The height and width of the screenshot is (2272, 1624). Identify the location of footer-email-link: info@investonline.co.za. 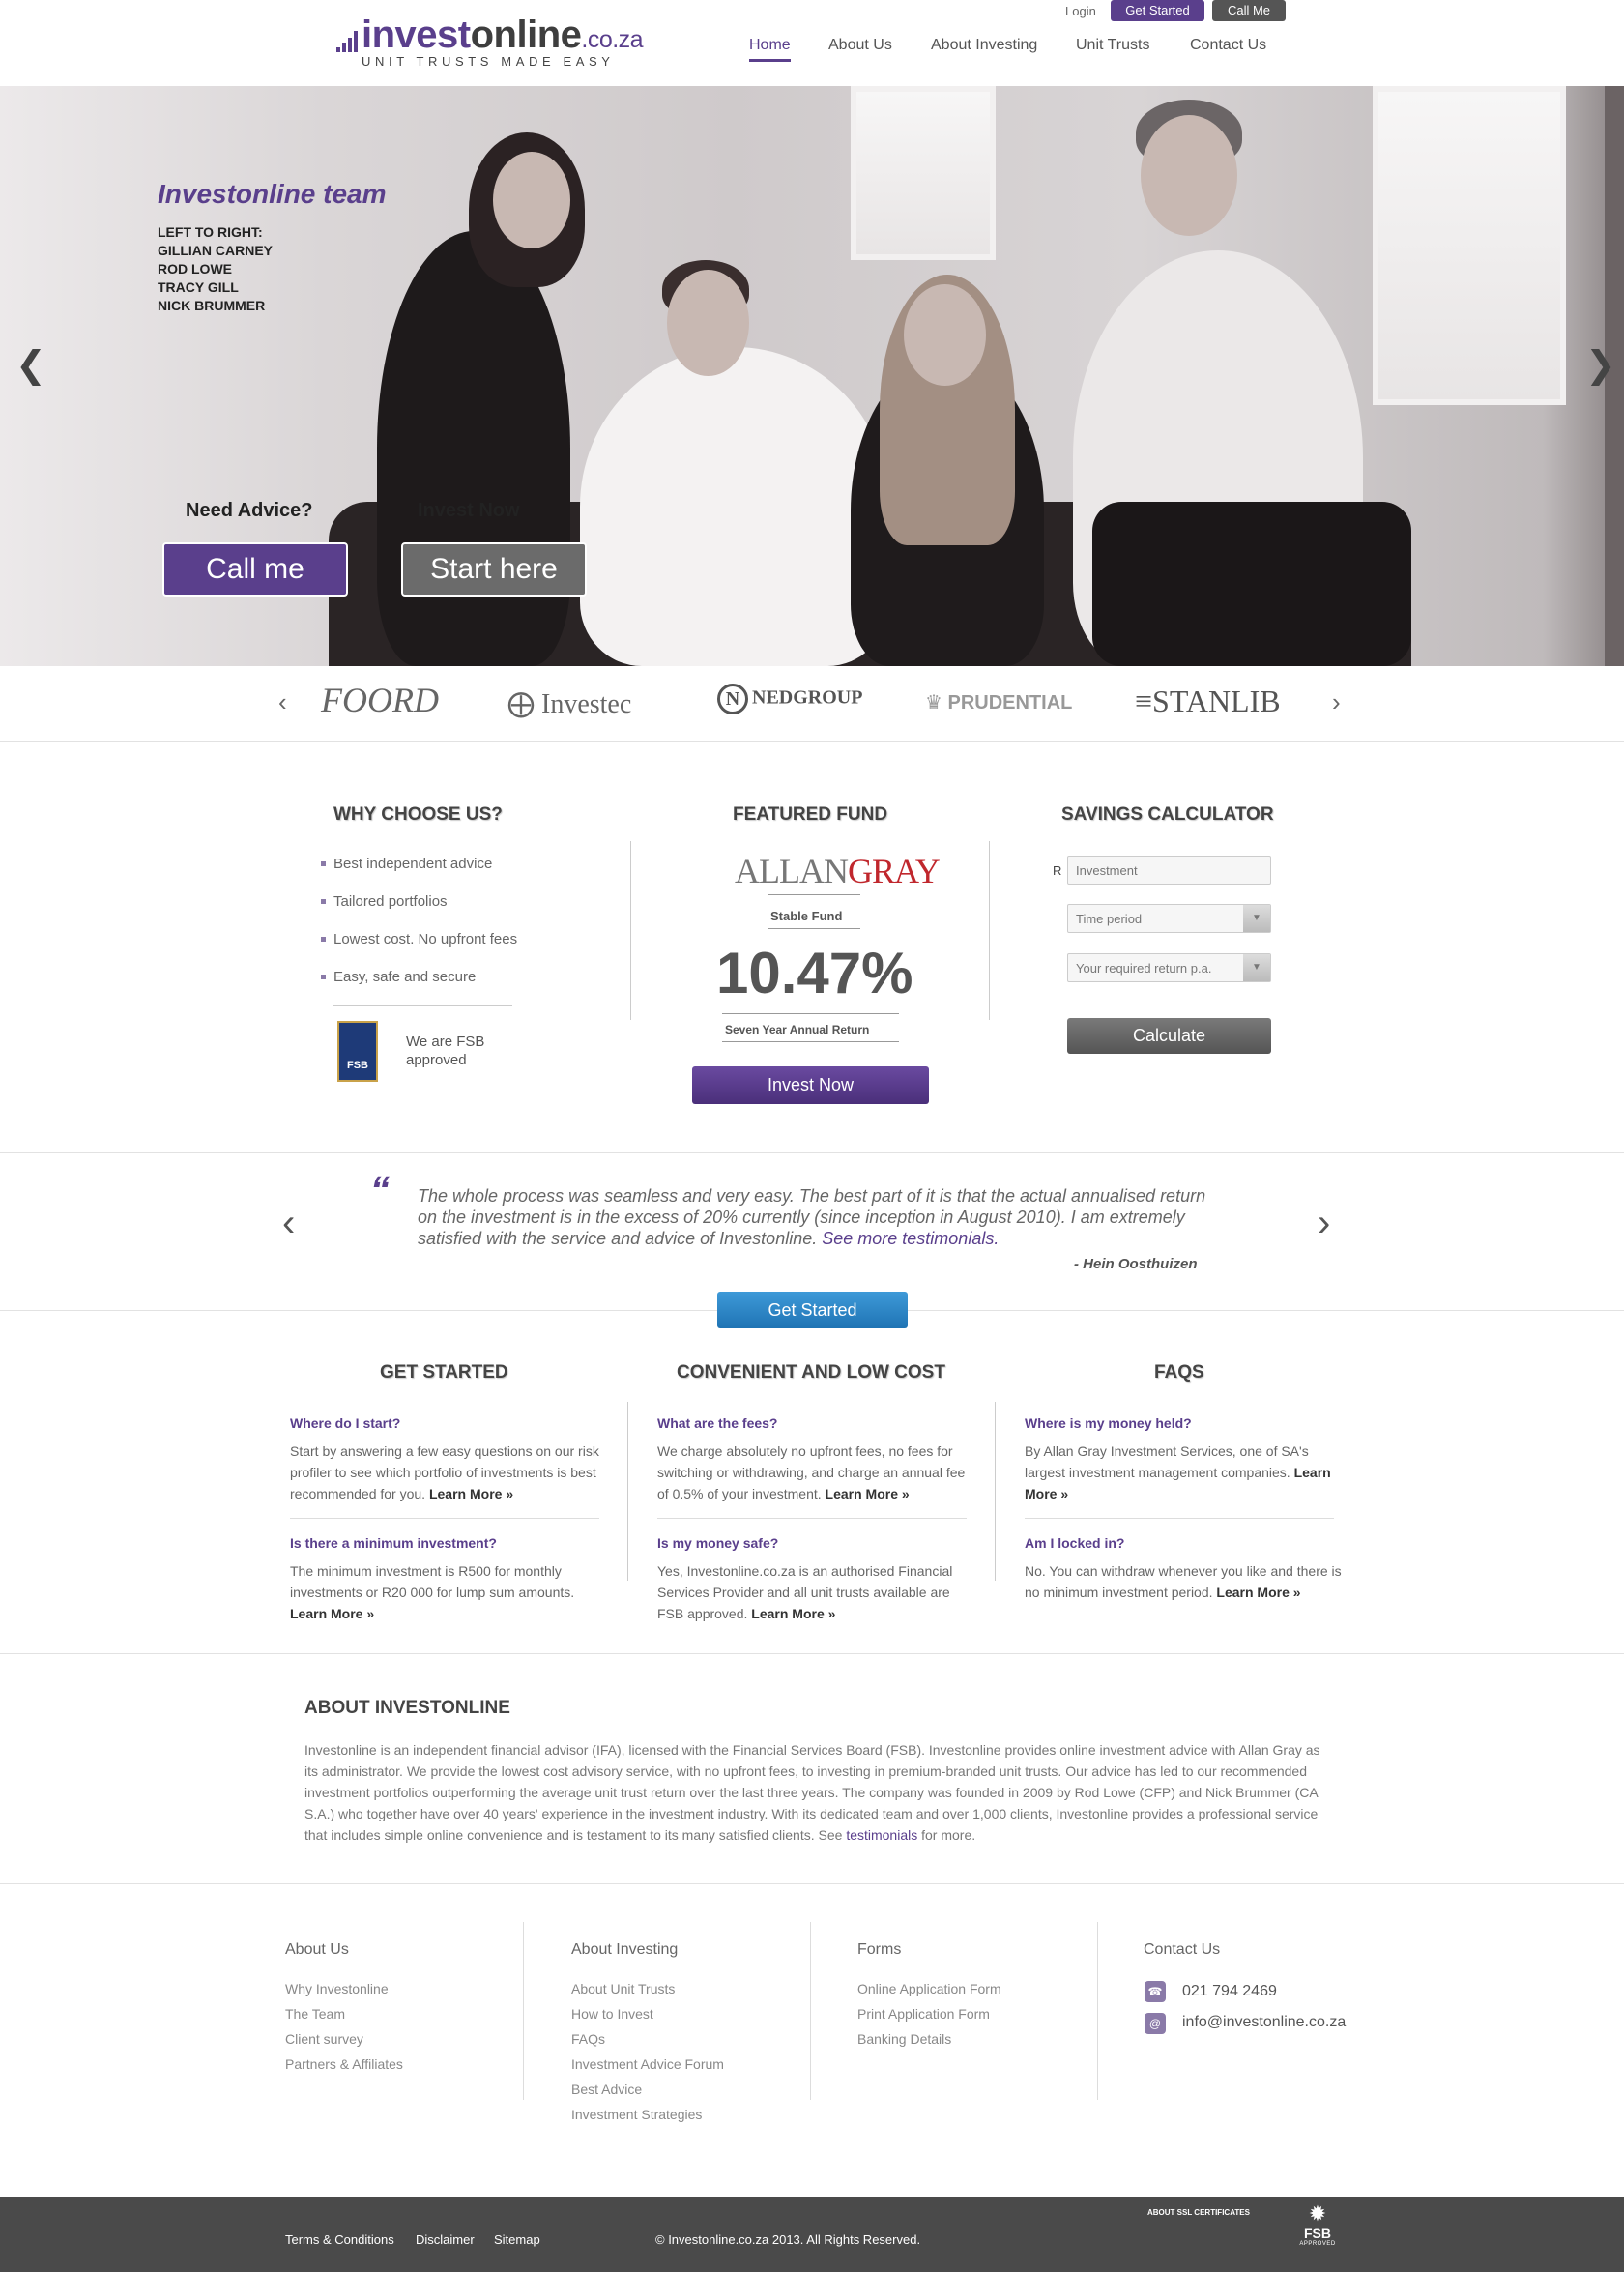
(1264, 2022).